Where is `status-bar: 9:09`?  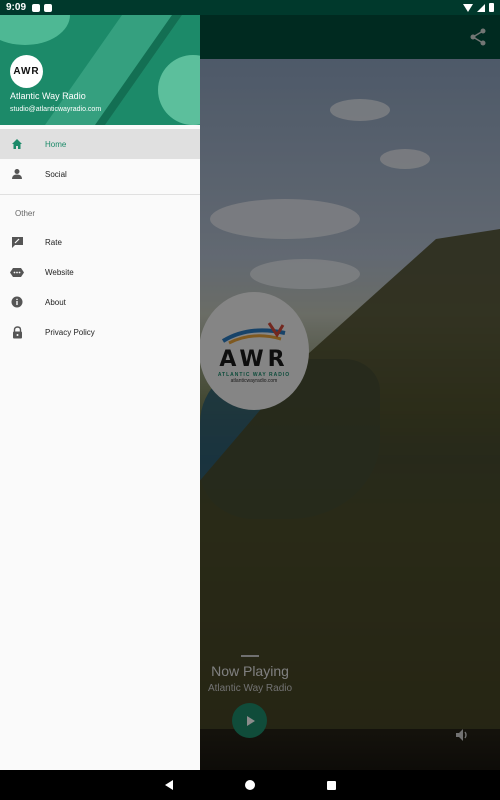
status-bar: 9:09 is located at coordinates (250, 7).